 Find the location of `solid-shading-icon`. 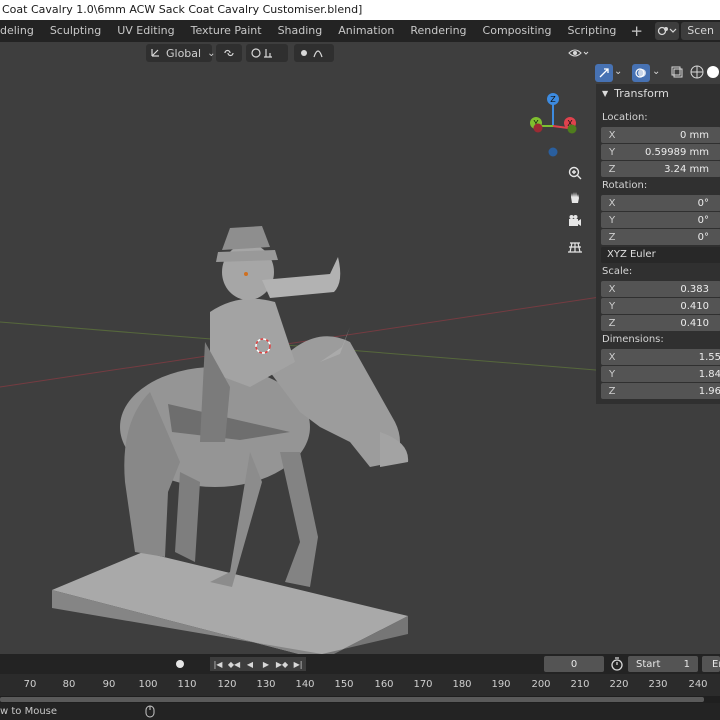

solid-shading-icon is located at coordinates (713, 73).